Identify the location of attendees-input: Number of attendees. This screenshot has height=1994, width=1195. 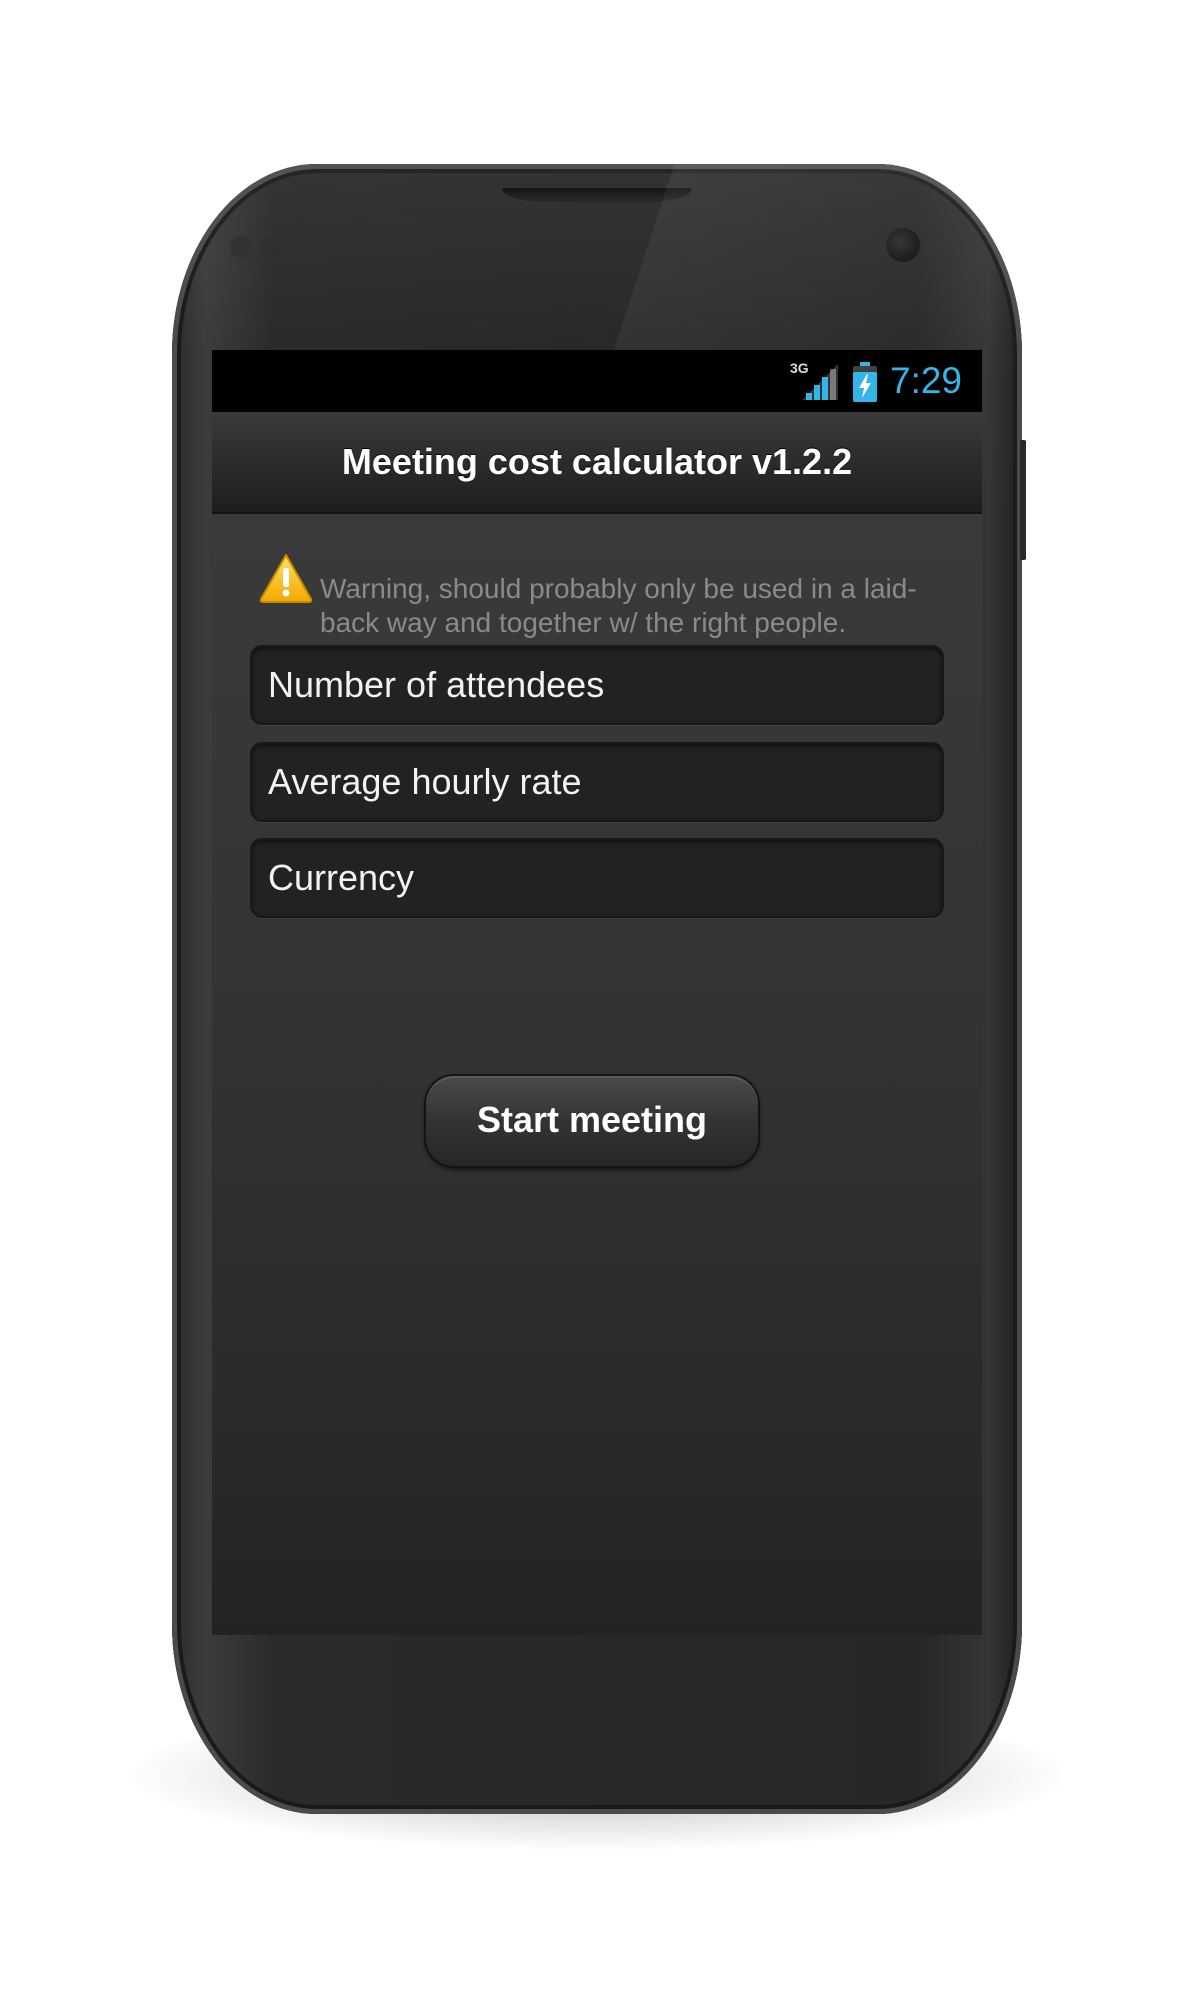
(597, 685).